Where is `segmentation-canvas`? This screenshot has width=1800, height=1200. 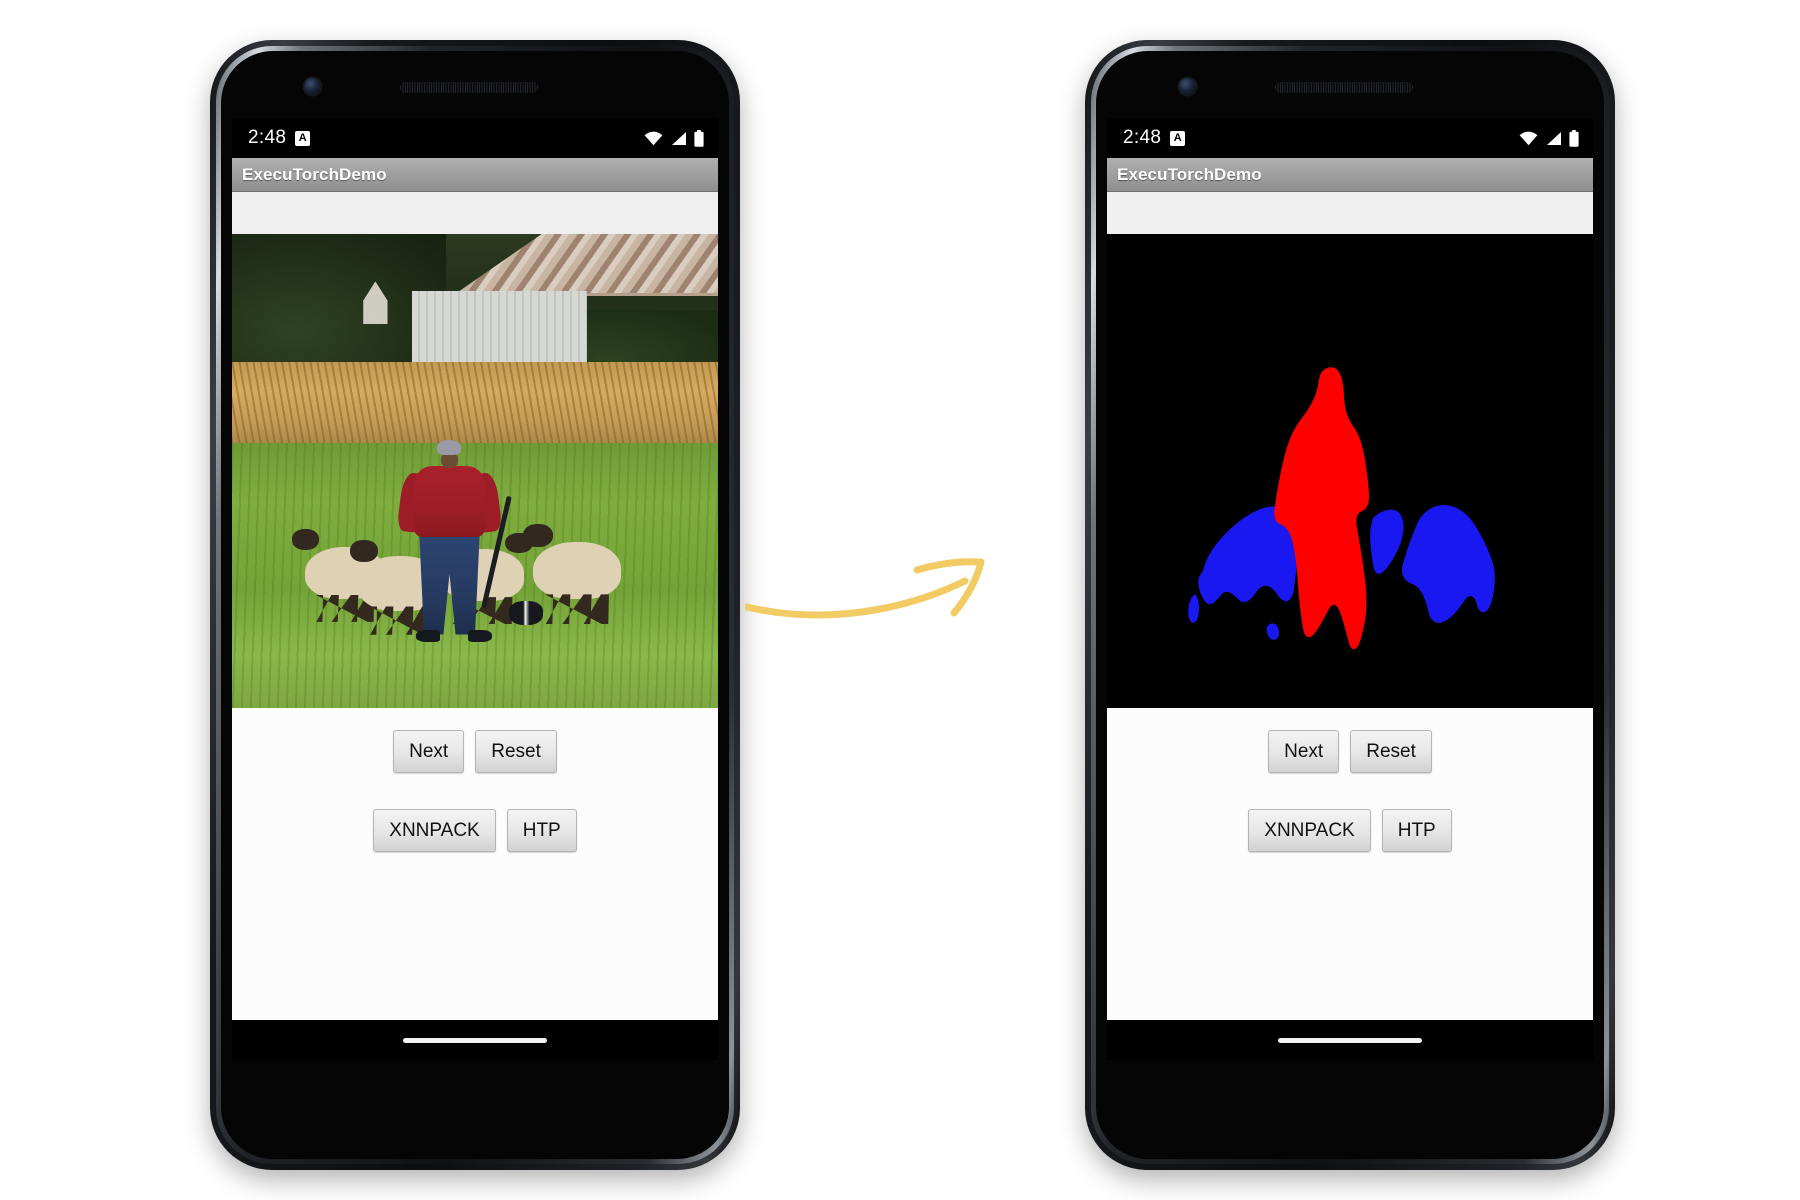
segmentation-canvas is located at coordinates (1350, 471).